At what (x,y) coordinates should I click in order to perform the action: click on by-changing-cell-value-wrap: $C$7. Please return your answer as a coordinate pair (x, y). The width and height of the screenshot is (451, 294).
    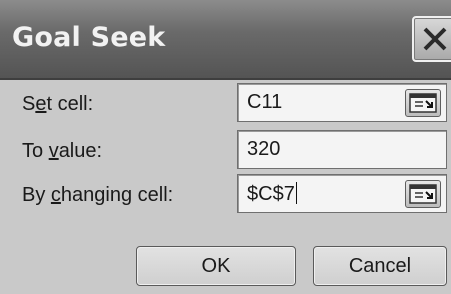
    Looking at the image, I should click on (272, 194).